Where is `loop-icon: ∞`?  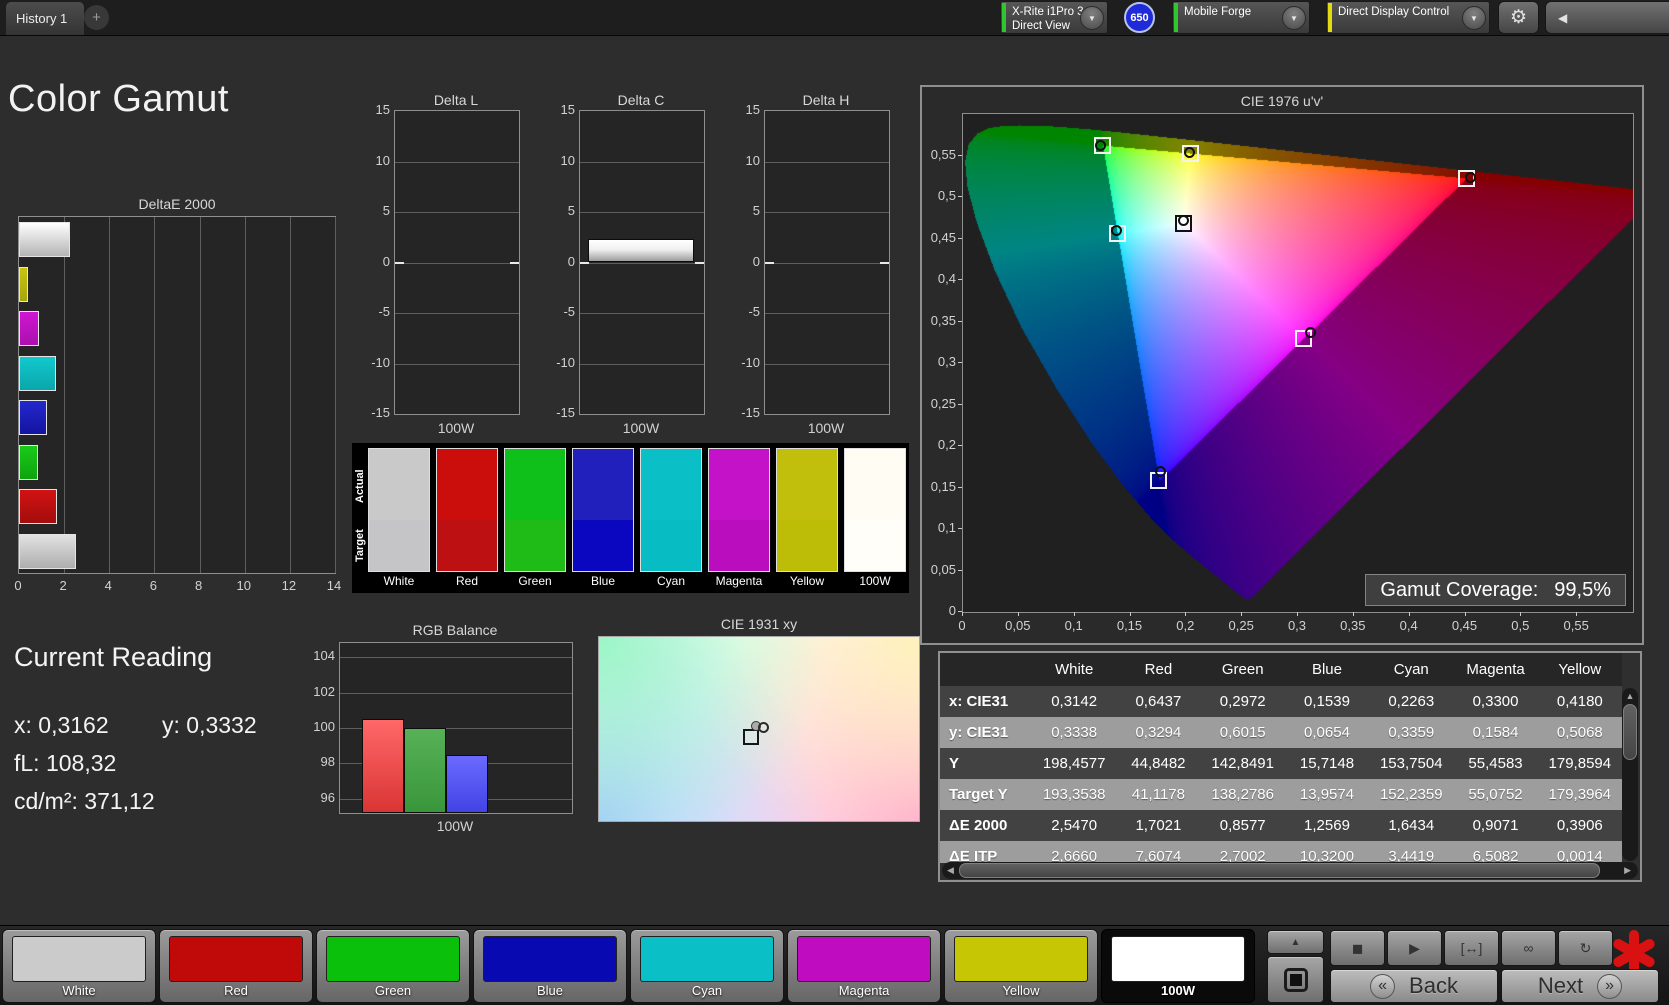
loop-icon: ∞ is located at coordinates (1528, 948).